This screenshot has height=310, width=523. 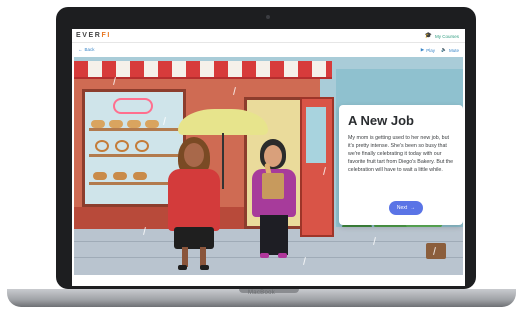 What do you see at coordinates (444, 49) in the screenshot?
I see `speaker-icon: 🔈` at bounding box center [444, 49].